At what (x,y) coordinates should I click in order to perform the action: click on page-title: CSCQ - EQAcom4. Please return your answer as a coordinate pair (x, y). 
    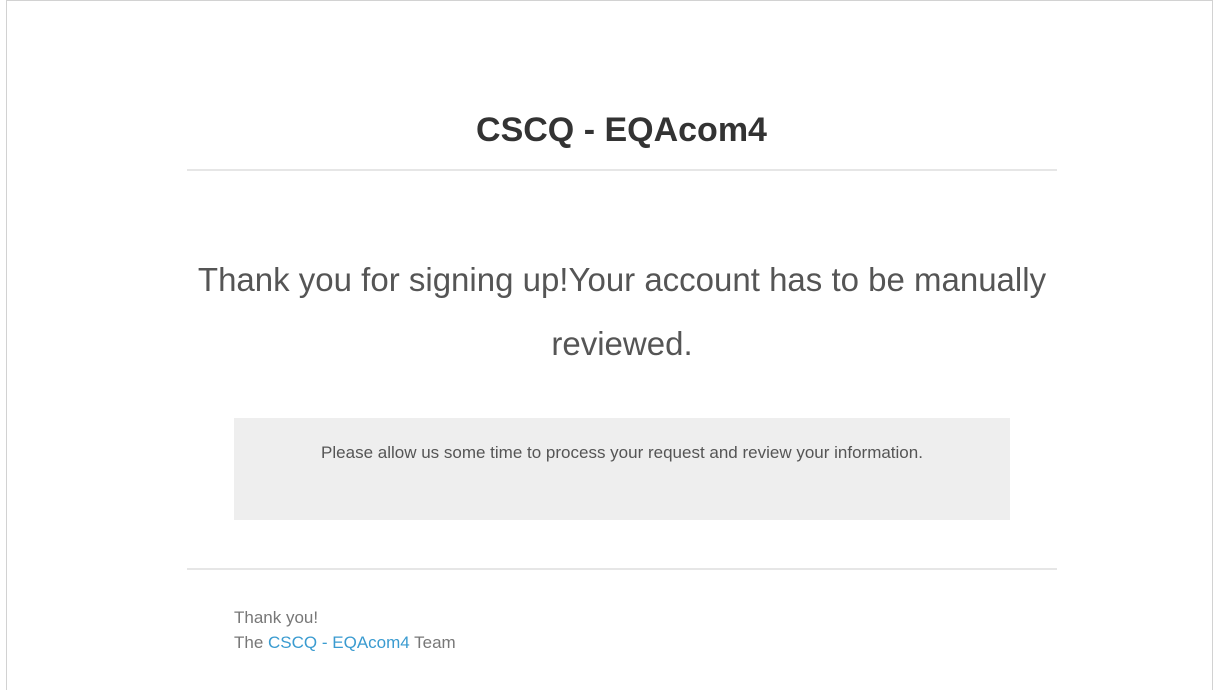
    Looking at the image, I should click on (621, 130).